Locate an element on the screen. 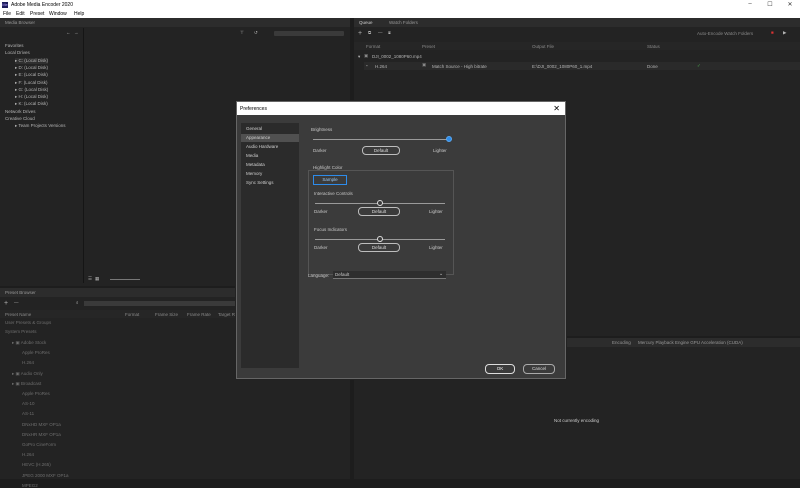 Image resolution: width=800 pixels, height=488 pixels. brightness-slider-knob is located at coordinates (449, 139).